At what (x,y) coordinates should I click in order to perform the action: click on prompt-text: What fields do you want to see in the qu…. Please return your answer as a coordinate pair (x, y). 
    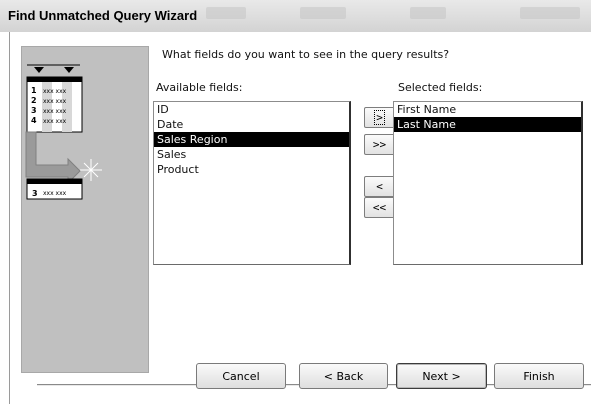
    Looking at the image, I should click on (306, 54).